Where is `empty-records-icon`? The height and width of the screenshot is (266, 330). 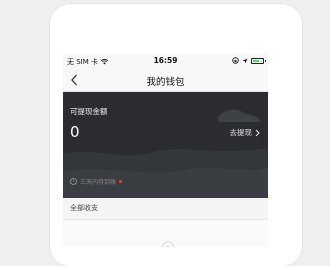 empty-records-icon is located at coordinates (168, 244).